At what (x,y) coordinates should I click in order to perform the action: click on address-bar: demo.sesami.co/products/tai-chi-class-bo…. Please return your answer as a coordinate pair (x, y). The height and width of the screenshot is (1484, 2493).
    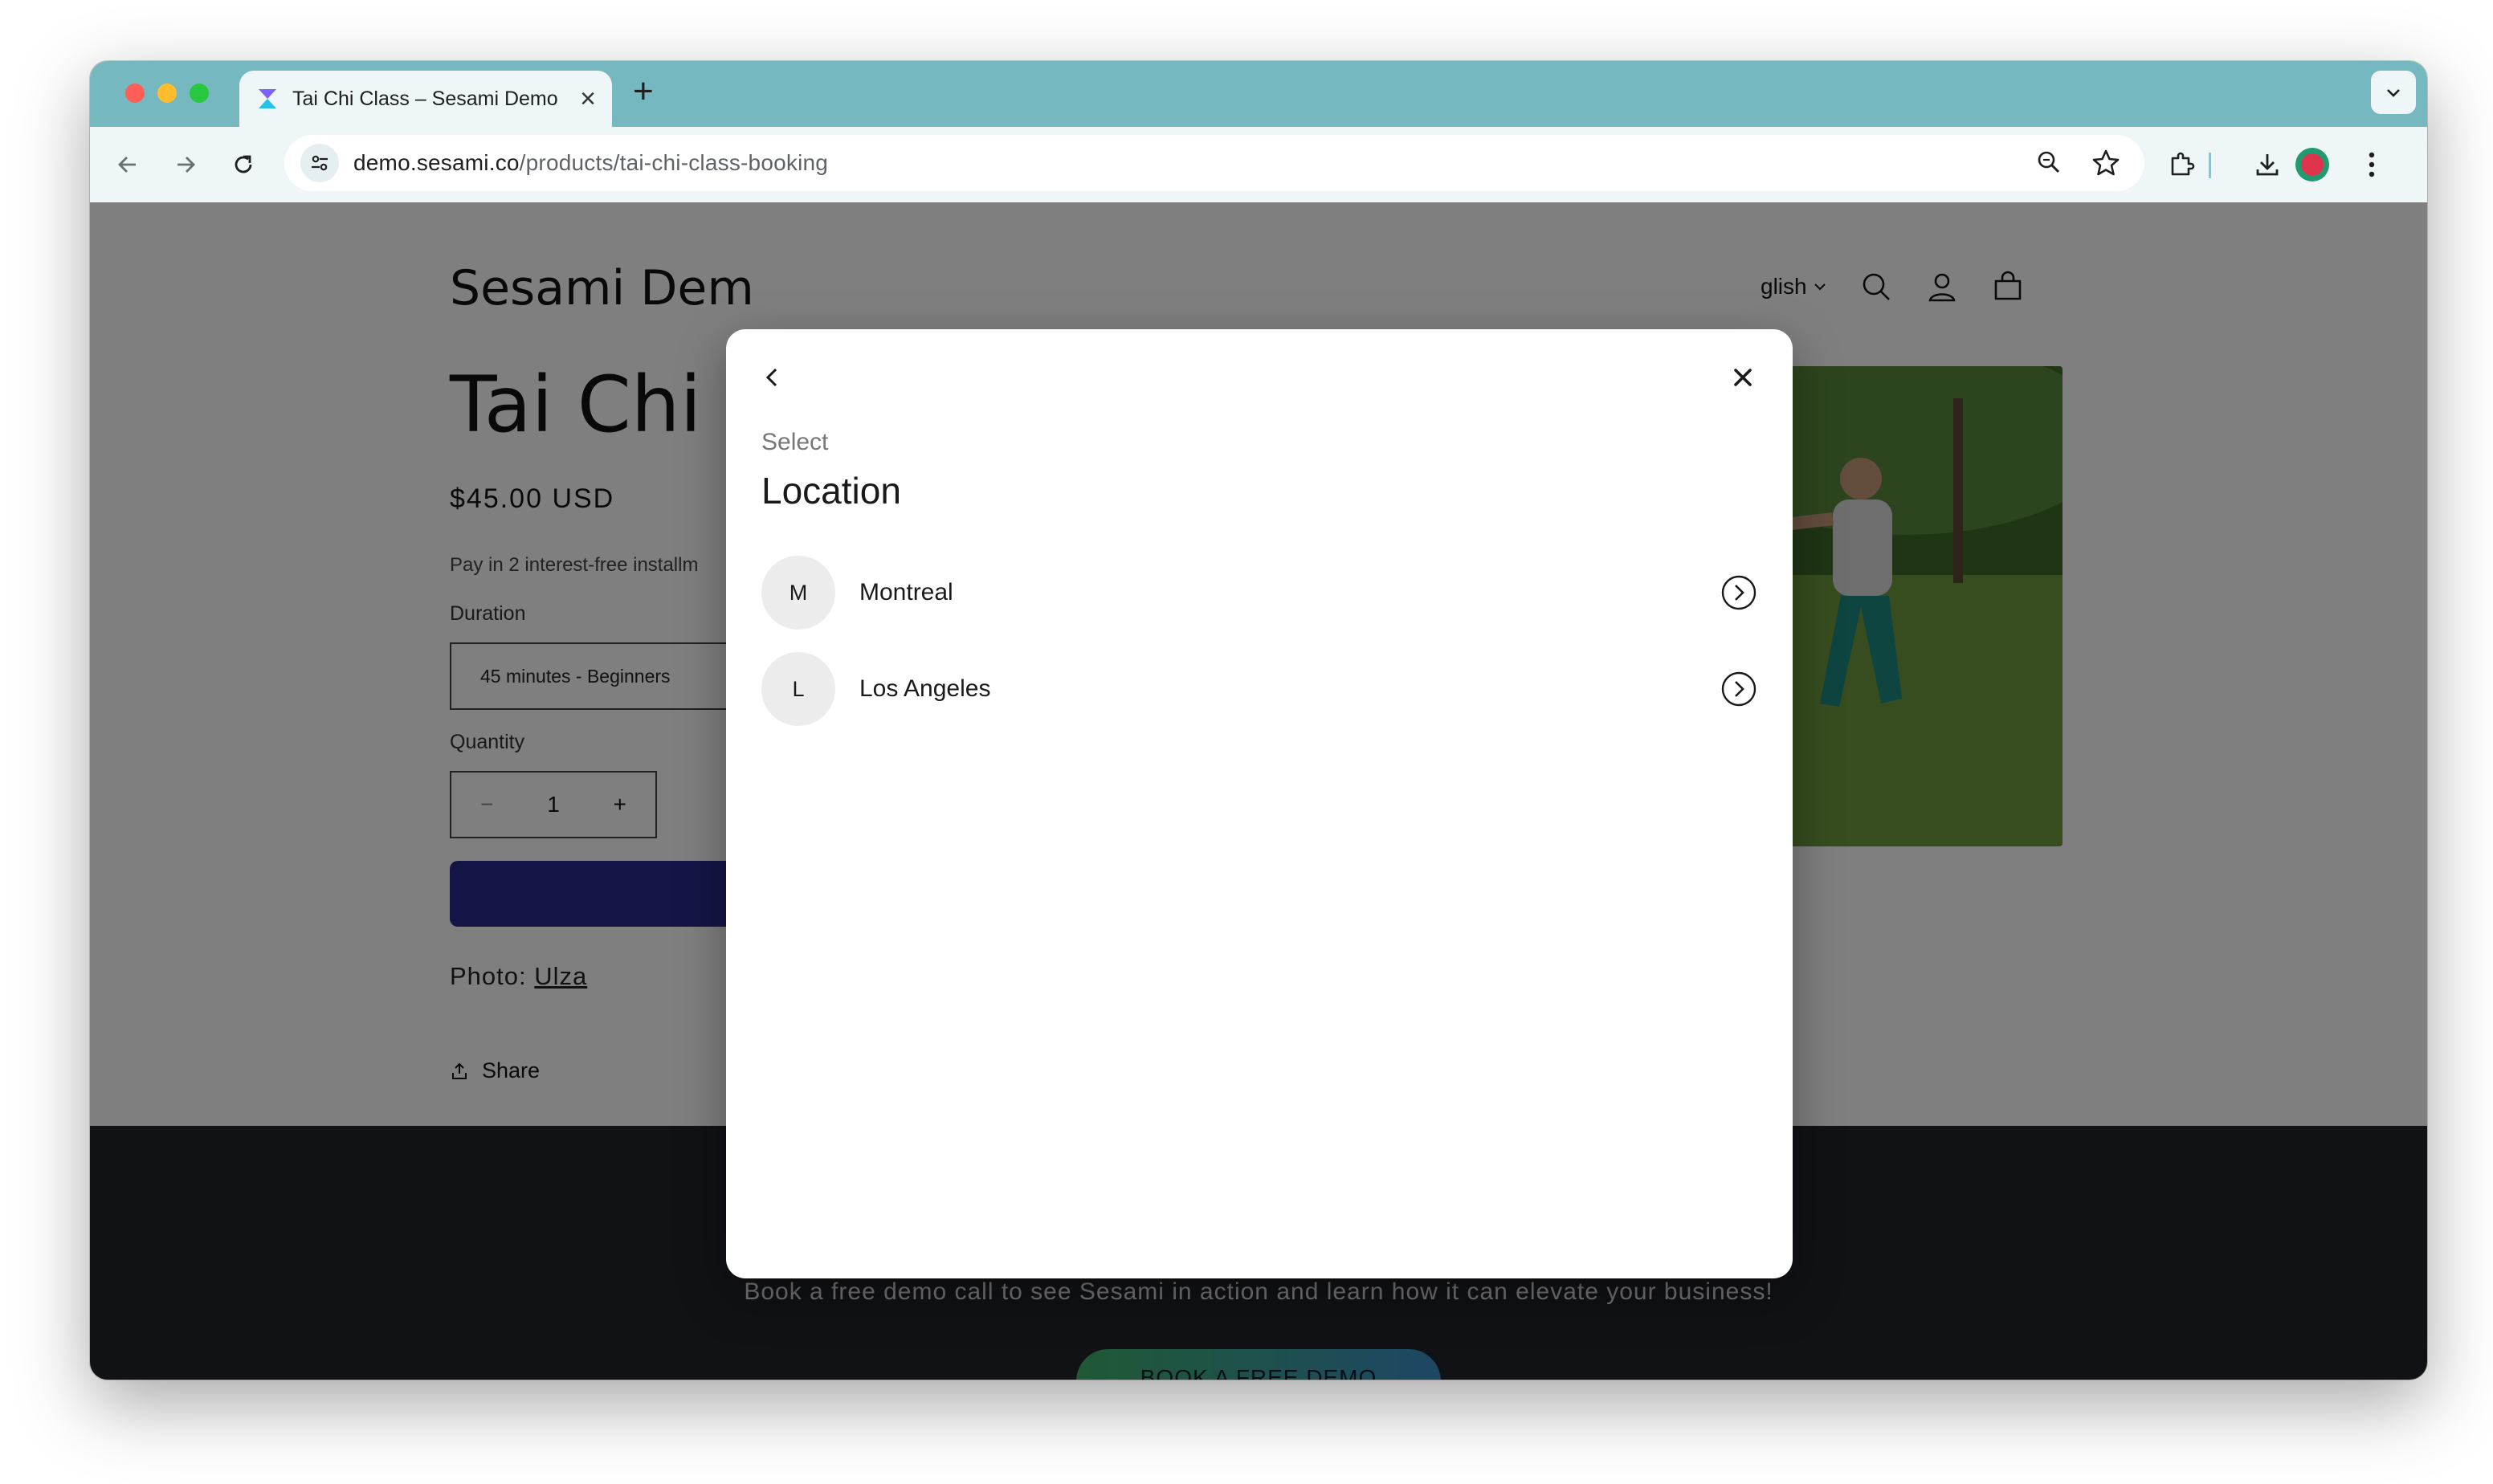
    Looking at the image, I should click on (1214, 163).